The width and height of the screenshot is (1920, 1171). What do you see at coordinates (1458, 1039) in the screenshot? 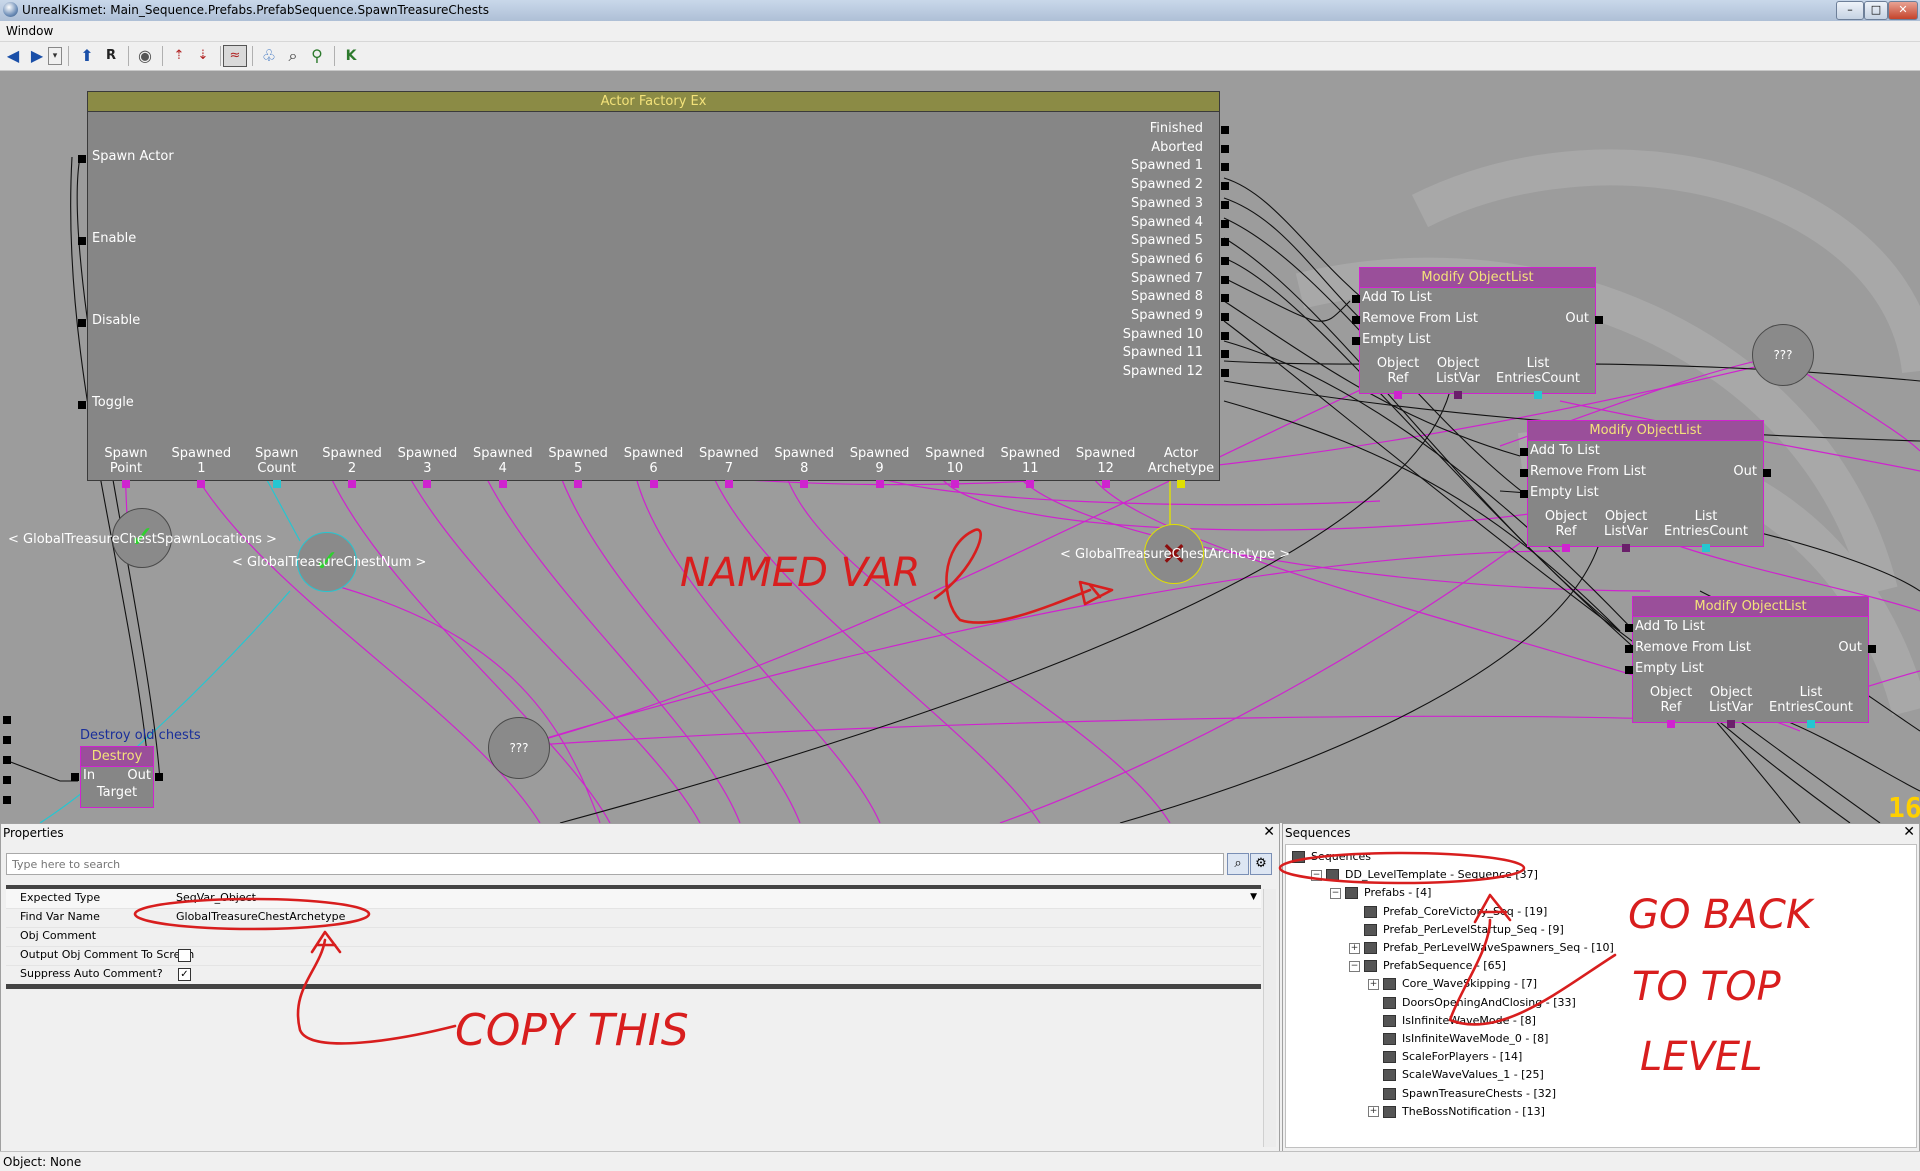
I see `tree-item: IsInfiniteWaveMode_0 - [8]` at bounding box center [1458, 1039].